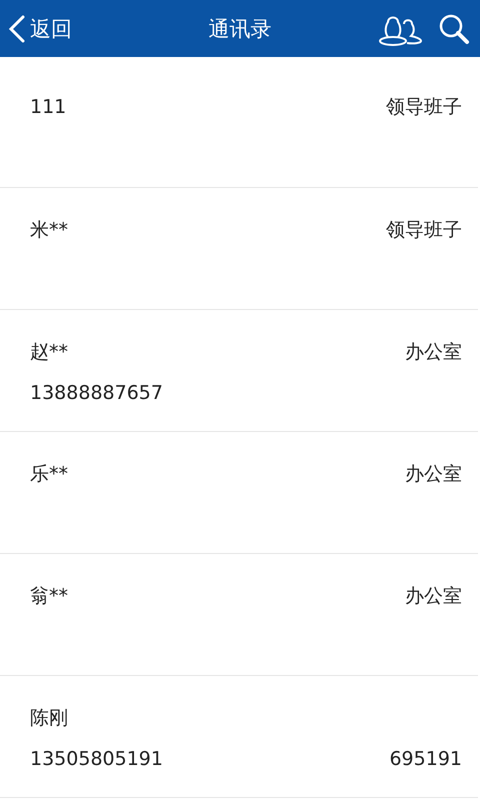 This screenshot has width=480, height=800. What do you see at coordinates (96, 393) in the screenshot?
I see `contact-phone: 13888887657` at bounding box center [96, 393].